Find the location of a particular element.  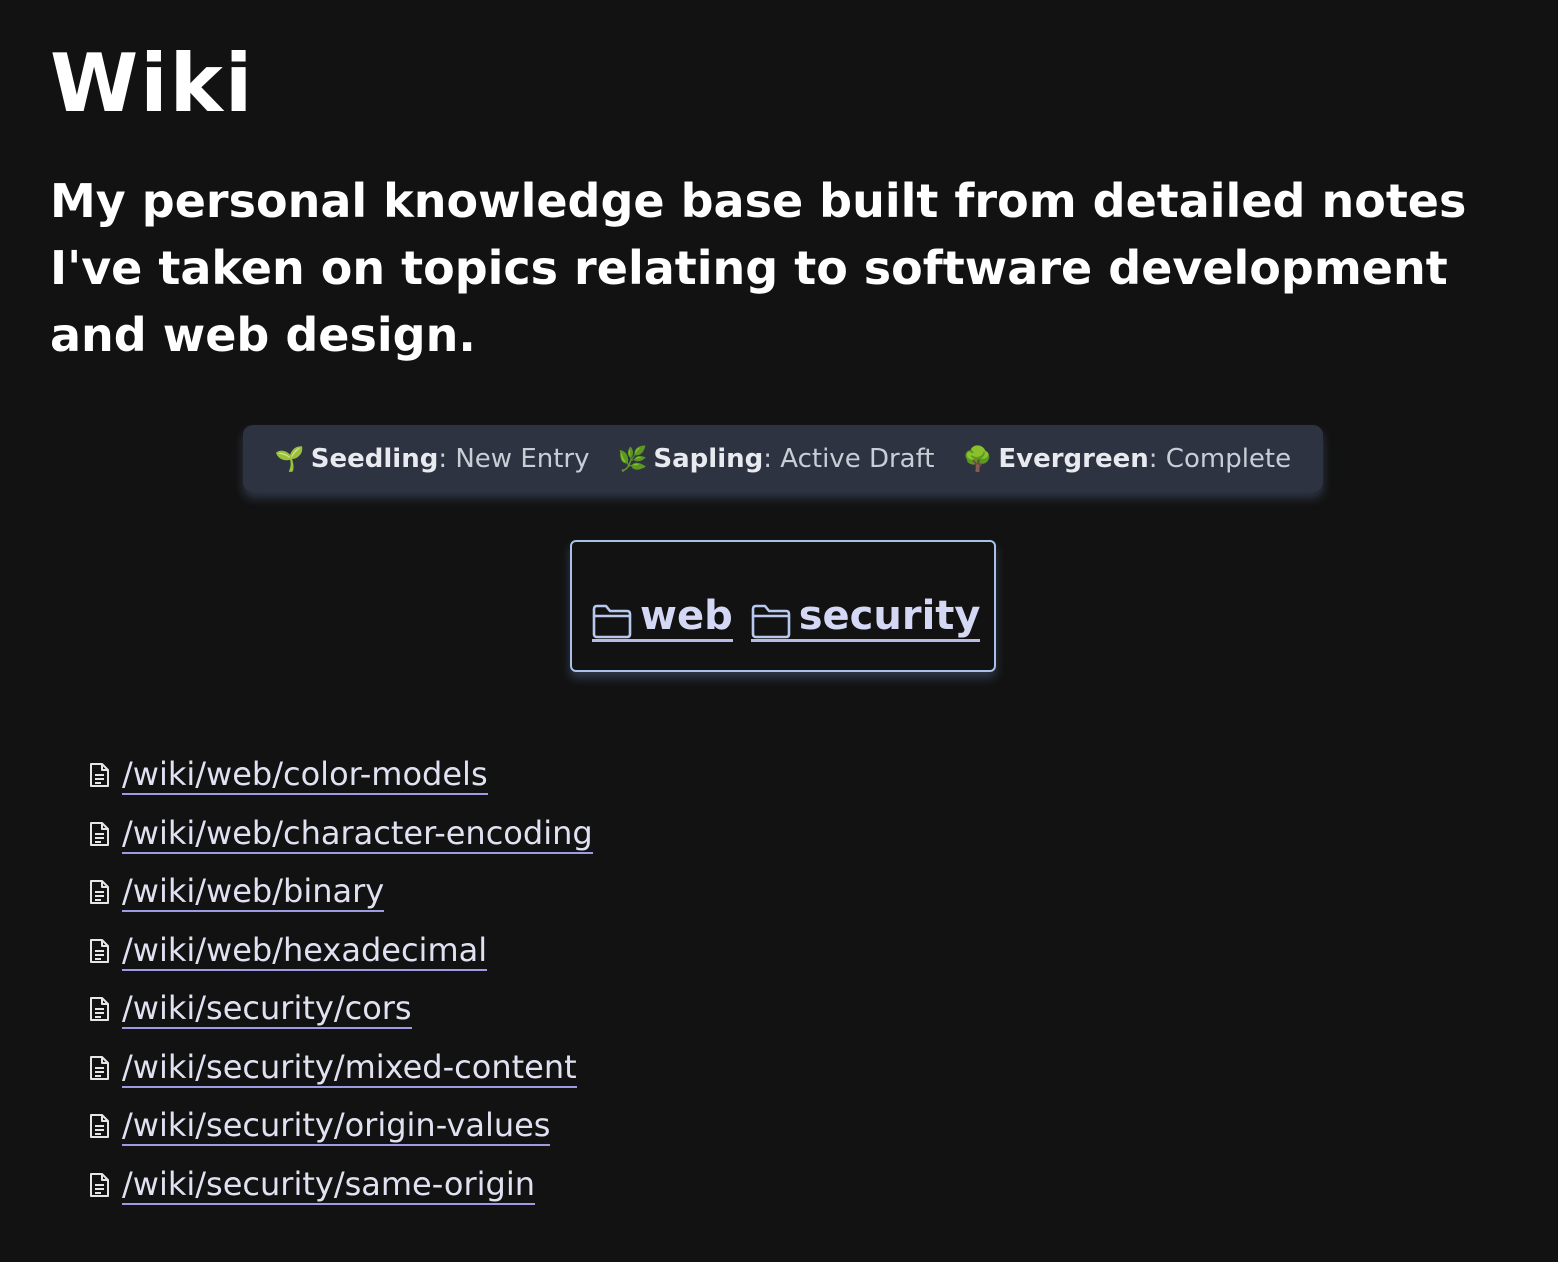

list-item: /wiki/web/hexadecimal is located at coordinates (340, 951).